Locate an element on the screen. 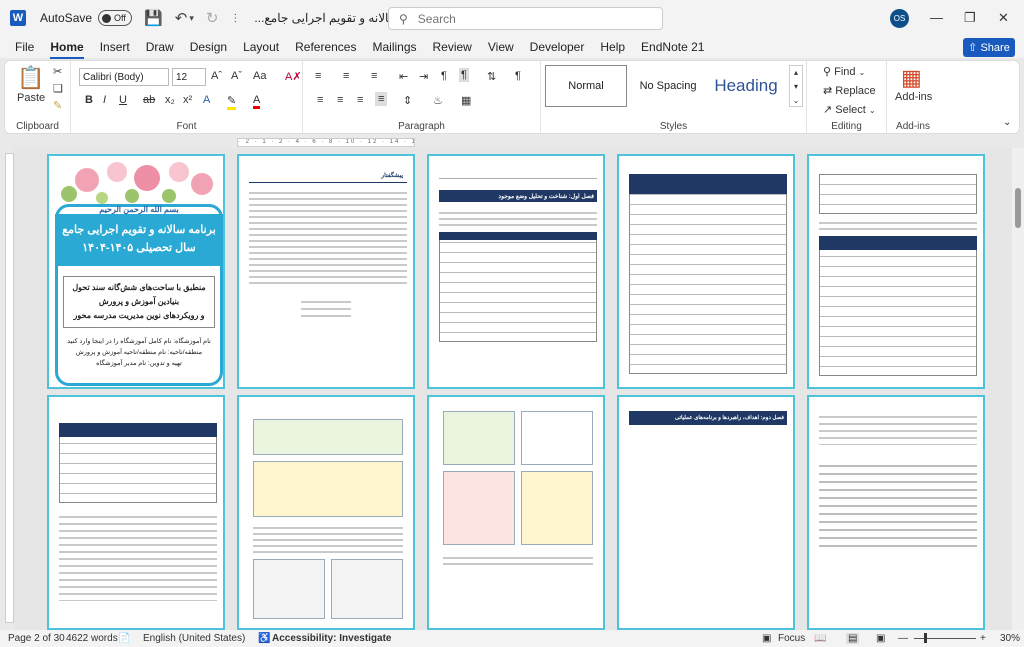  language: English (United States) is located at coordinates (194, 638).